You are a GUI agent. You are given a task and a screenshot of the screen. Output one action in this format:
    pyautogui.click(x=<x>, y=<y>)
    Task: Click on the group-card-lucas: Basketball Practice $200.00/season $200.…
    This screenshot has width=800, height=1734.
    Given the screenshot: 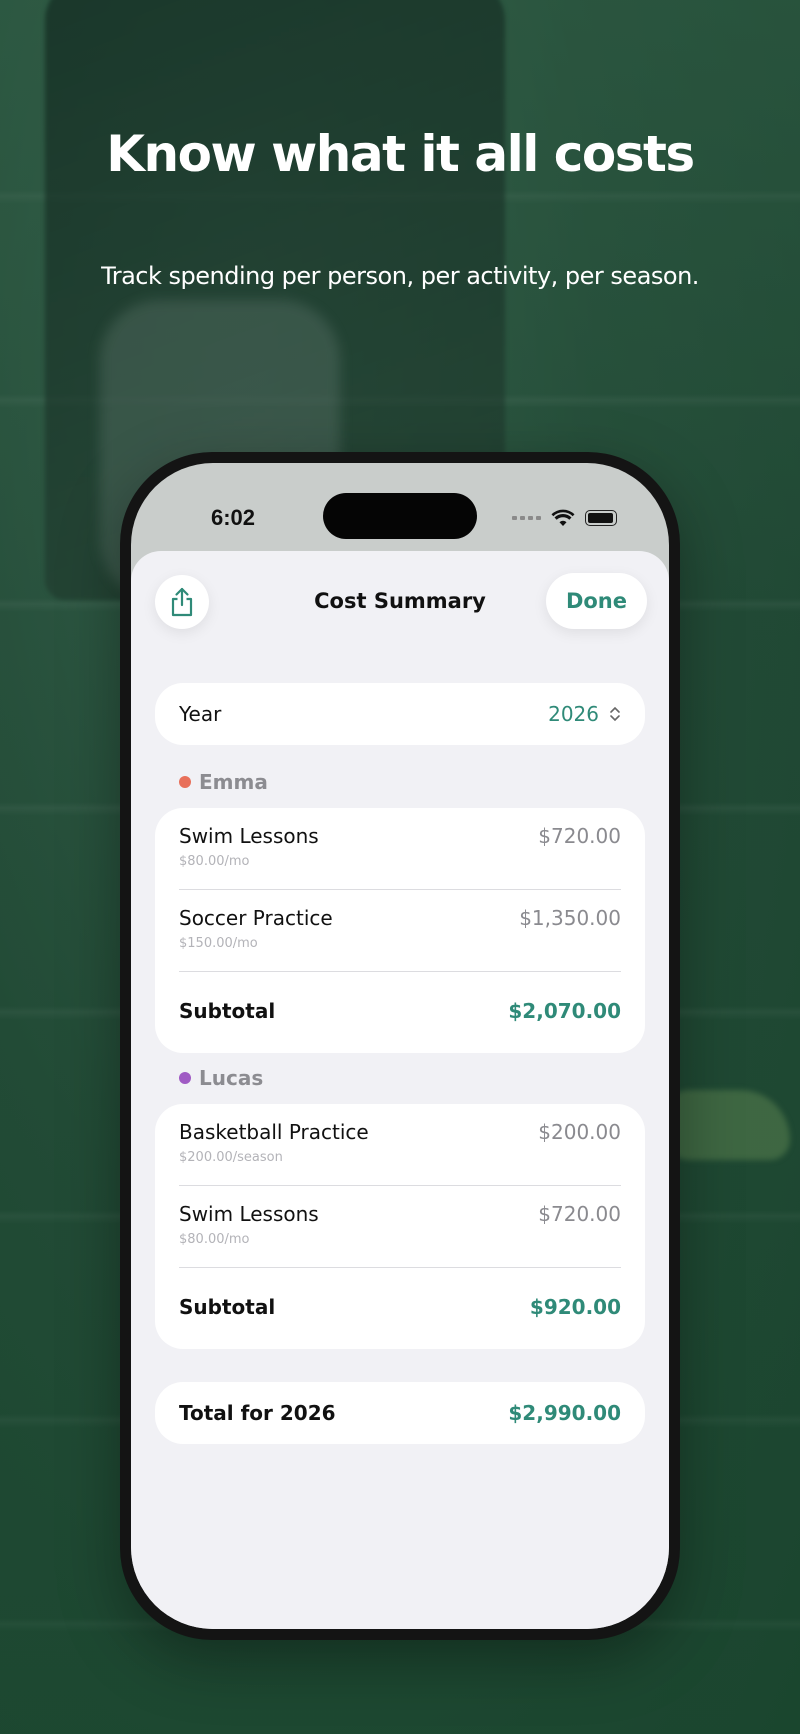 What is the action you would take?
    pyautogui.click(x=400, y=1226)
    